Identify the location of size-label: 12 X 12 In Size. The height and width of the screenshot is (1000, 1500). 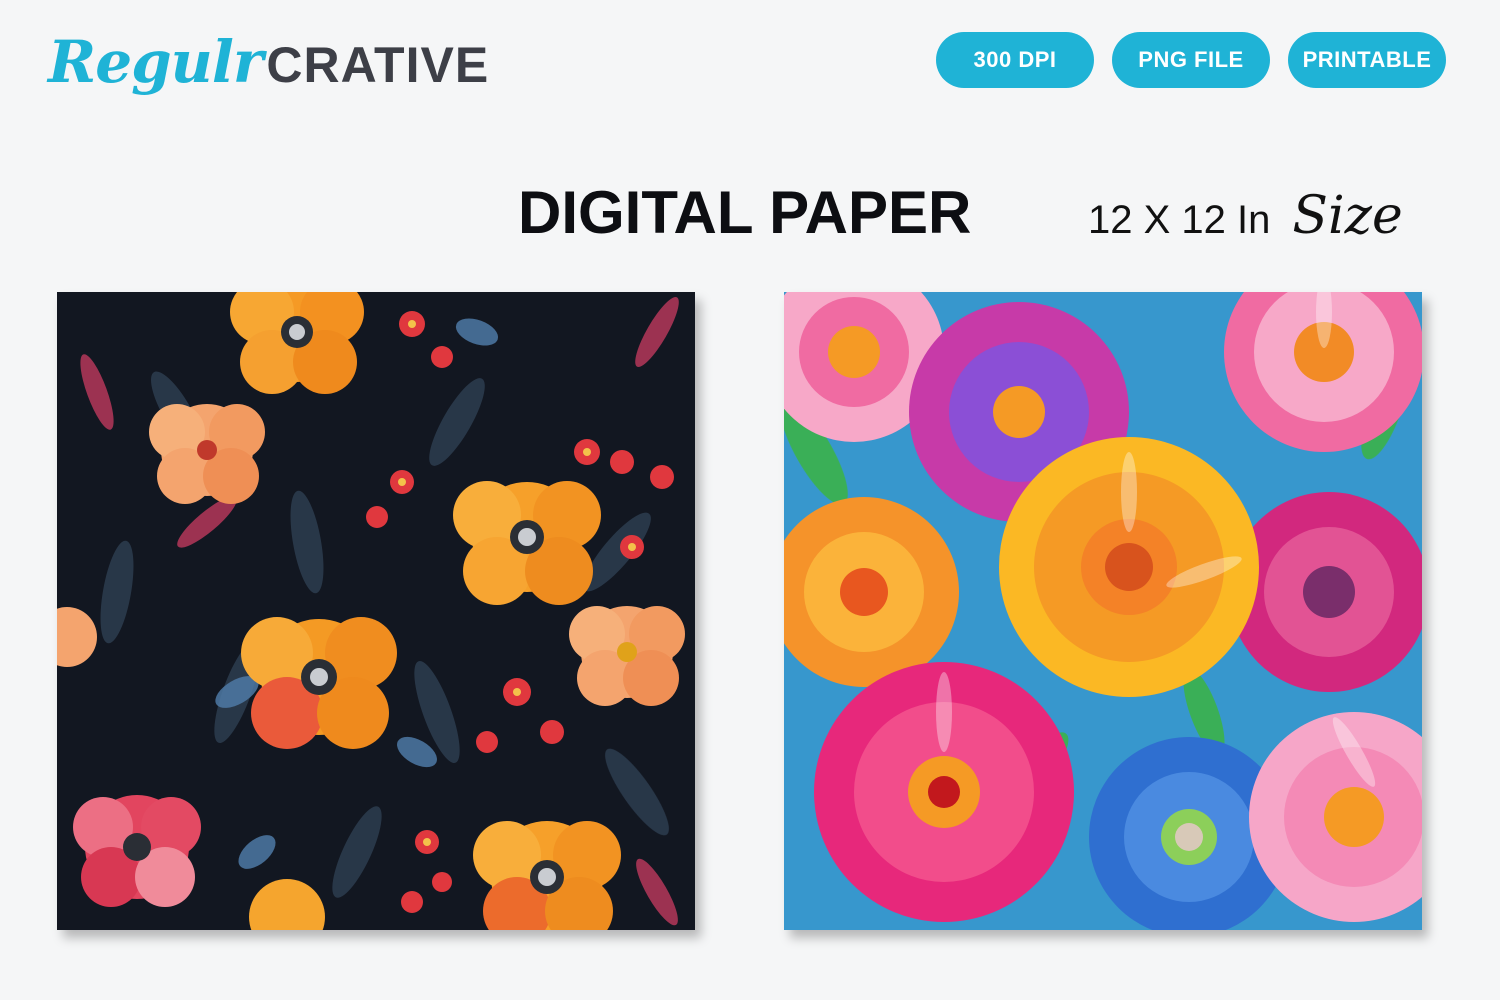
(1245, 216).